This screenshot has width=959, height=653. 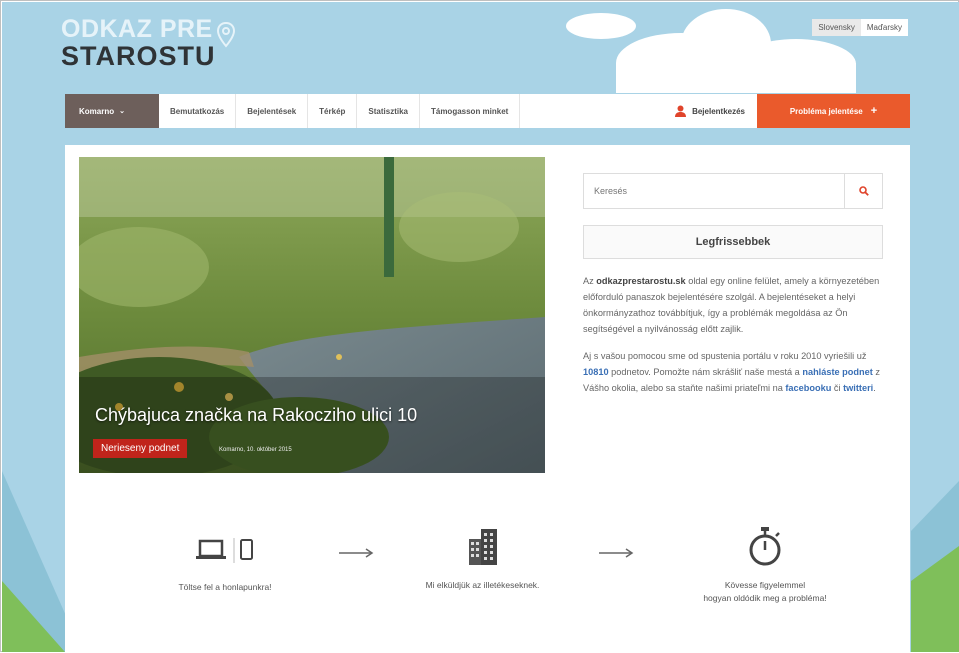 I want to click on nav-item-map: Térkép, so click(x=333, y=111).